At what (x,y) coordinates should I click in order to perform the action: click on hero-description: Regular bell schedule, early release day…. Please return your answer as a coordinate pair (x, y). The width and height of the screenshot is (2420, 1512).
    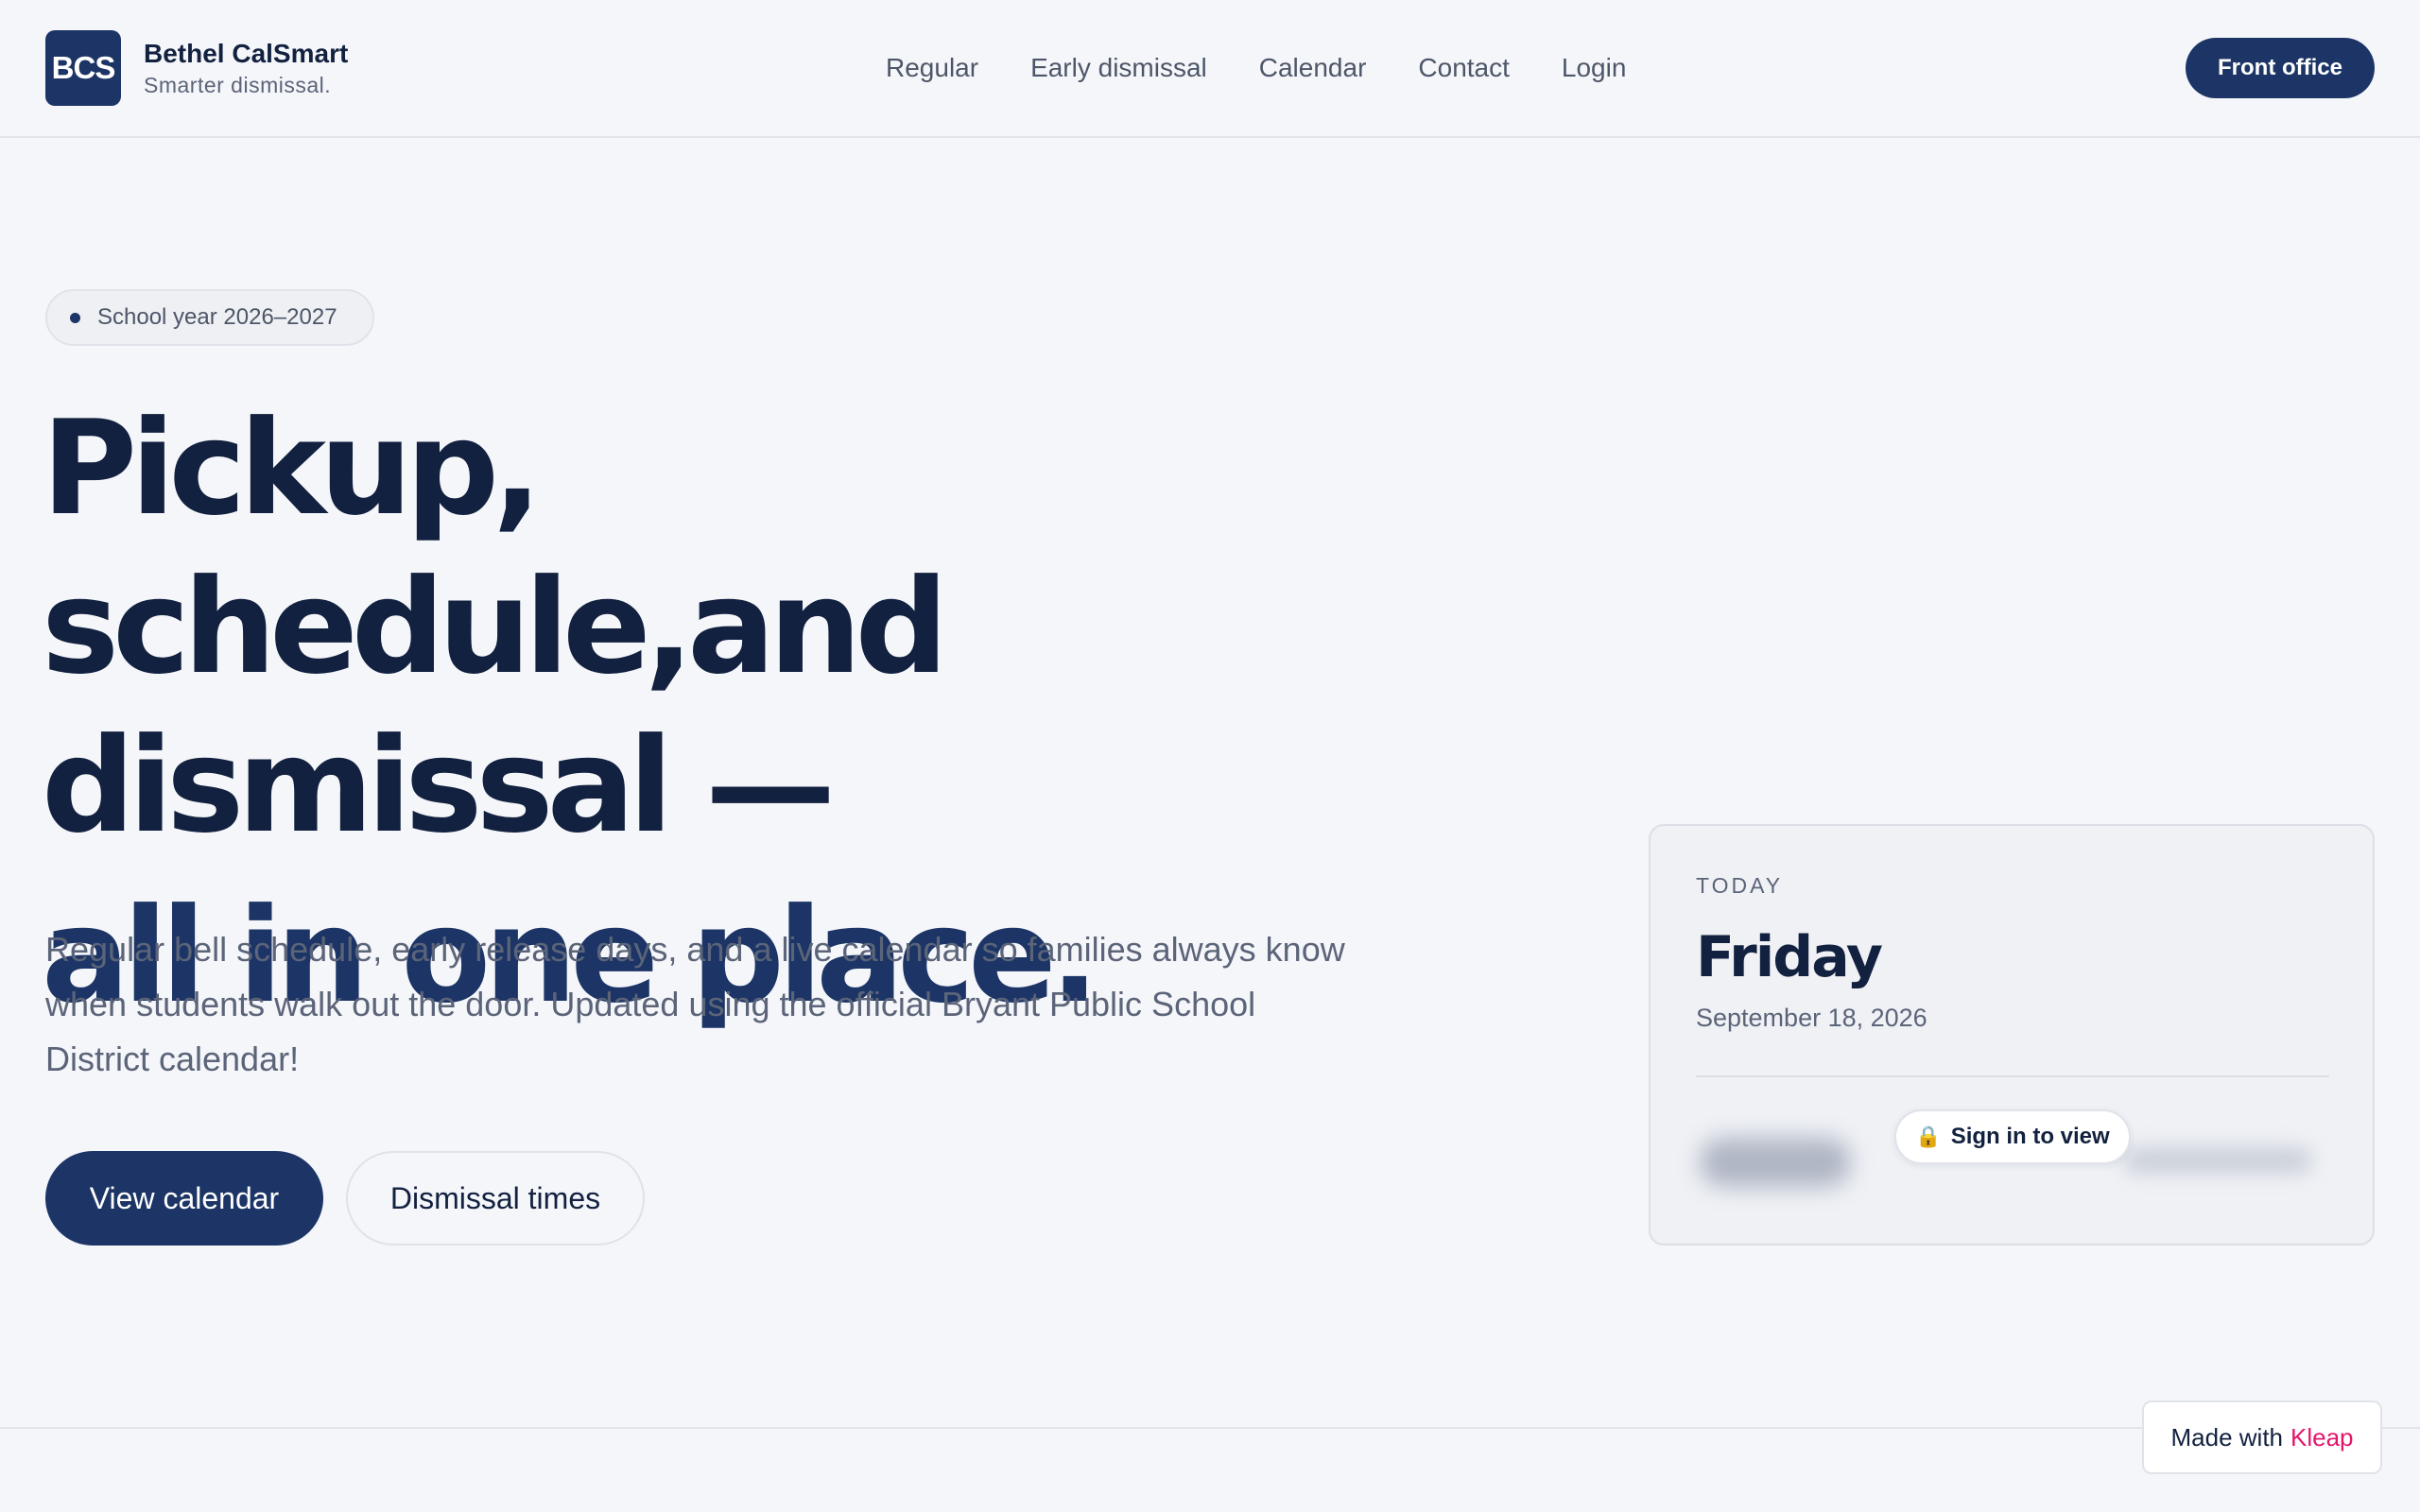
    Looking at the image, I should click on (695, 1004).